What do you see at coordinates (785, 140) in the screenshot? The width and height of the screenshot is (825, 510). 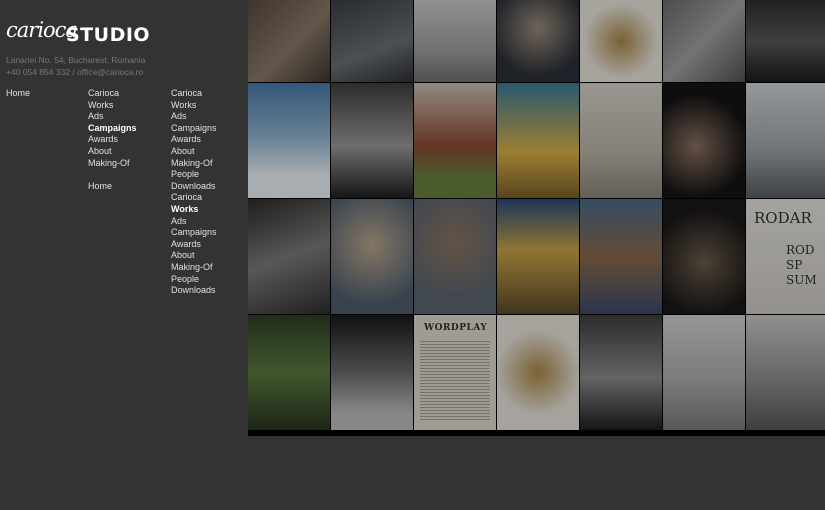 I see `white-horses-tile` at bounding box center [785, 140].